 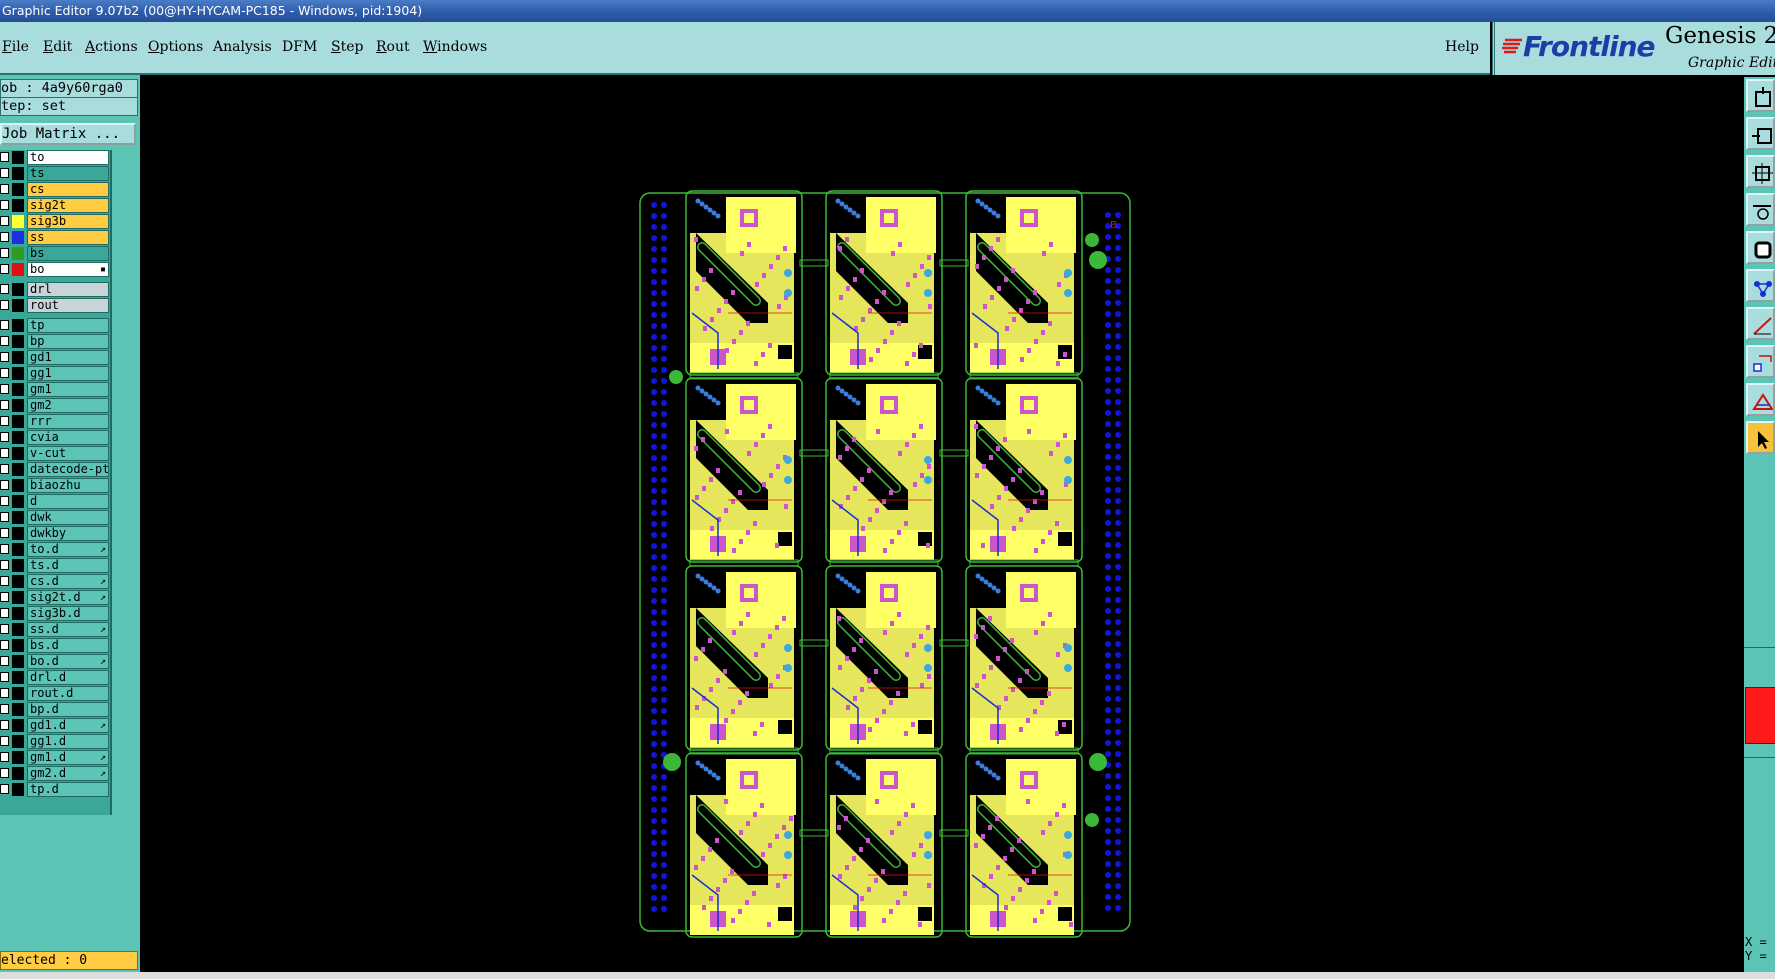 What do you see at coordinates (111, 47) in the screenshot?
I see `menu-actions: Actions` at bounding box center [111, 47].